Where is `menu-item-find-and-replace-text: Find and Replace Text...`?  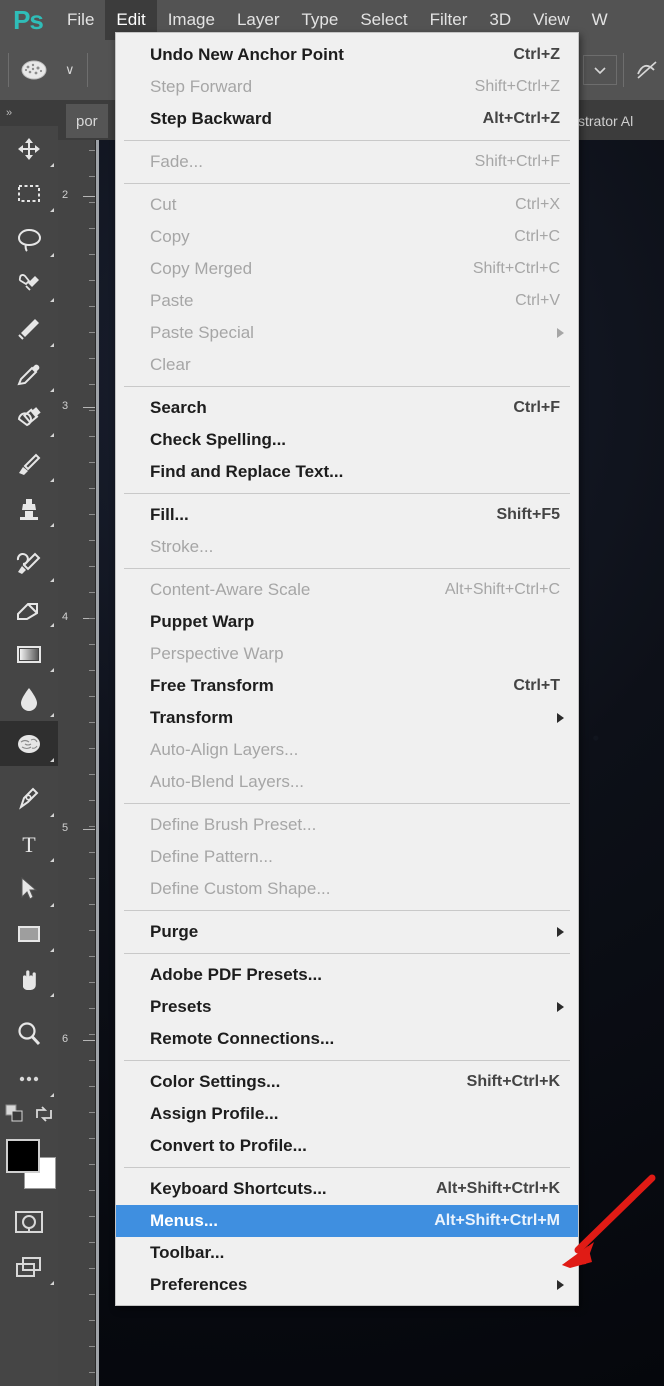 menu-item-find-and-replace-text: Find and Replace Text... is located at coordinates (347, 472).